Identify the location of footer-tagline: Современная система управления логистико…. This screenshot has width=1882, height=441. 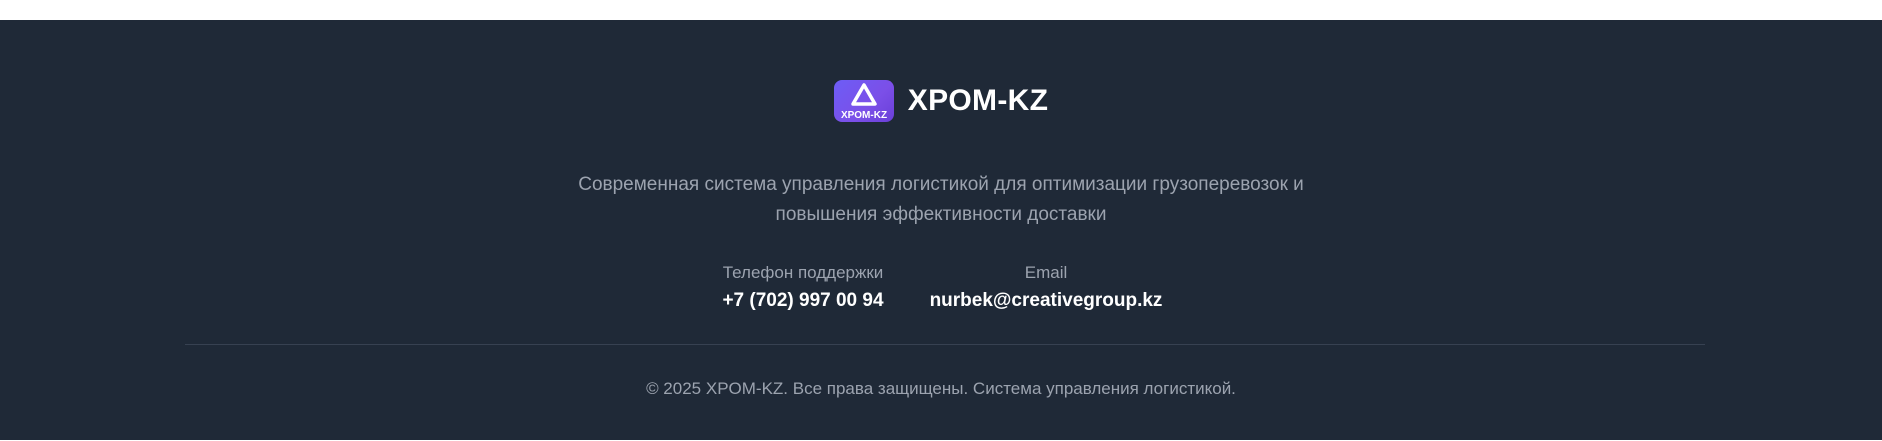
(941, 200).